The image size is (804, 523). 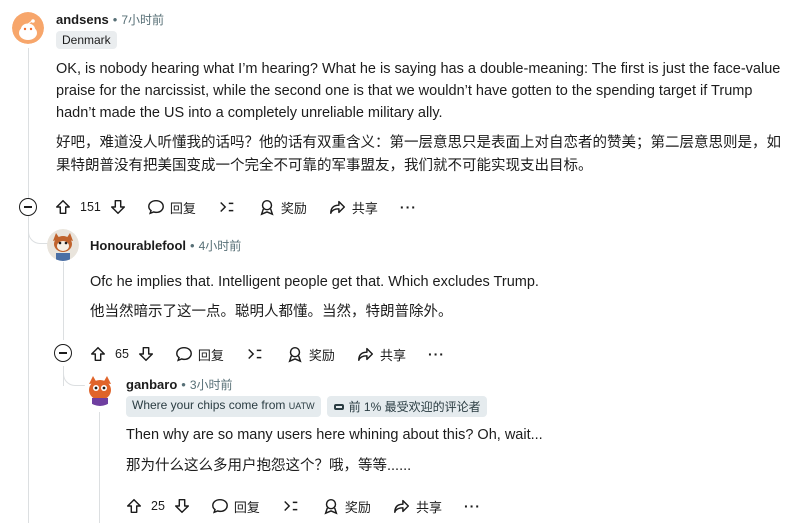 I want to click on top-commenter-badge: 前 1% 最受欢迎的评论者, so click(x=406, y=406).